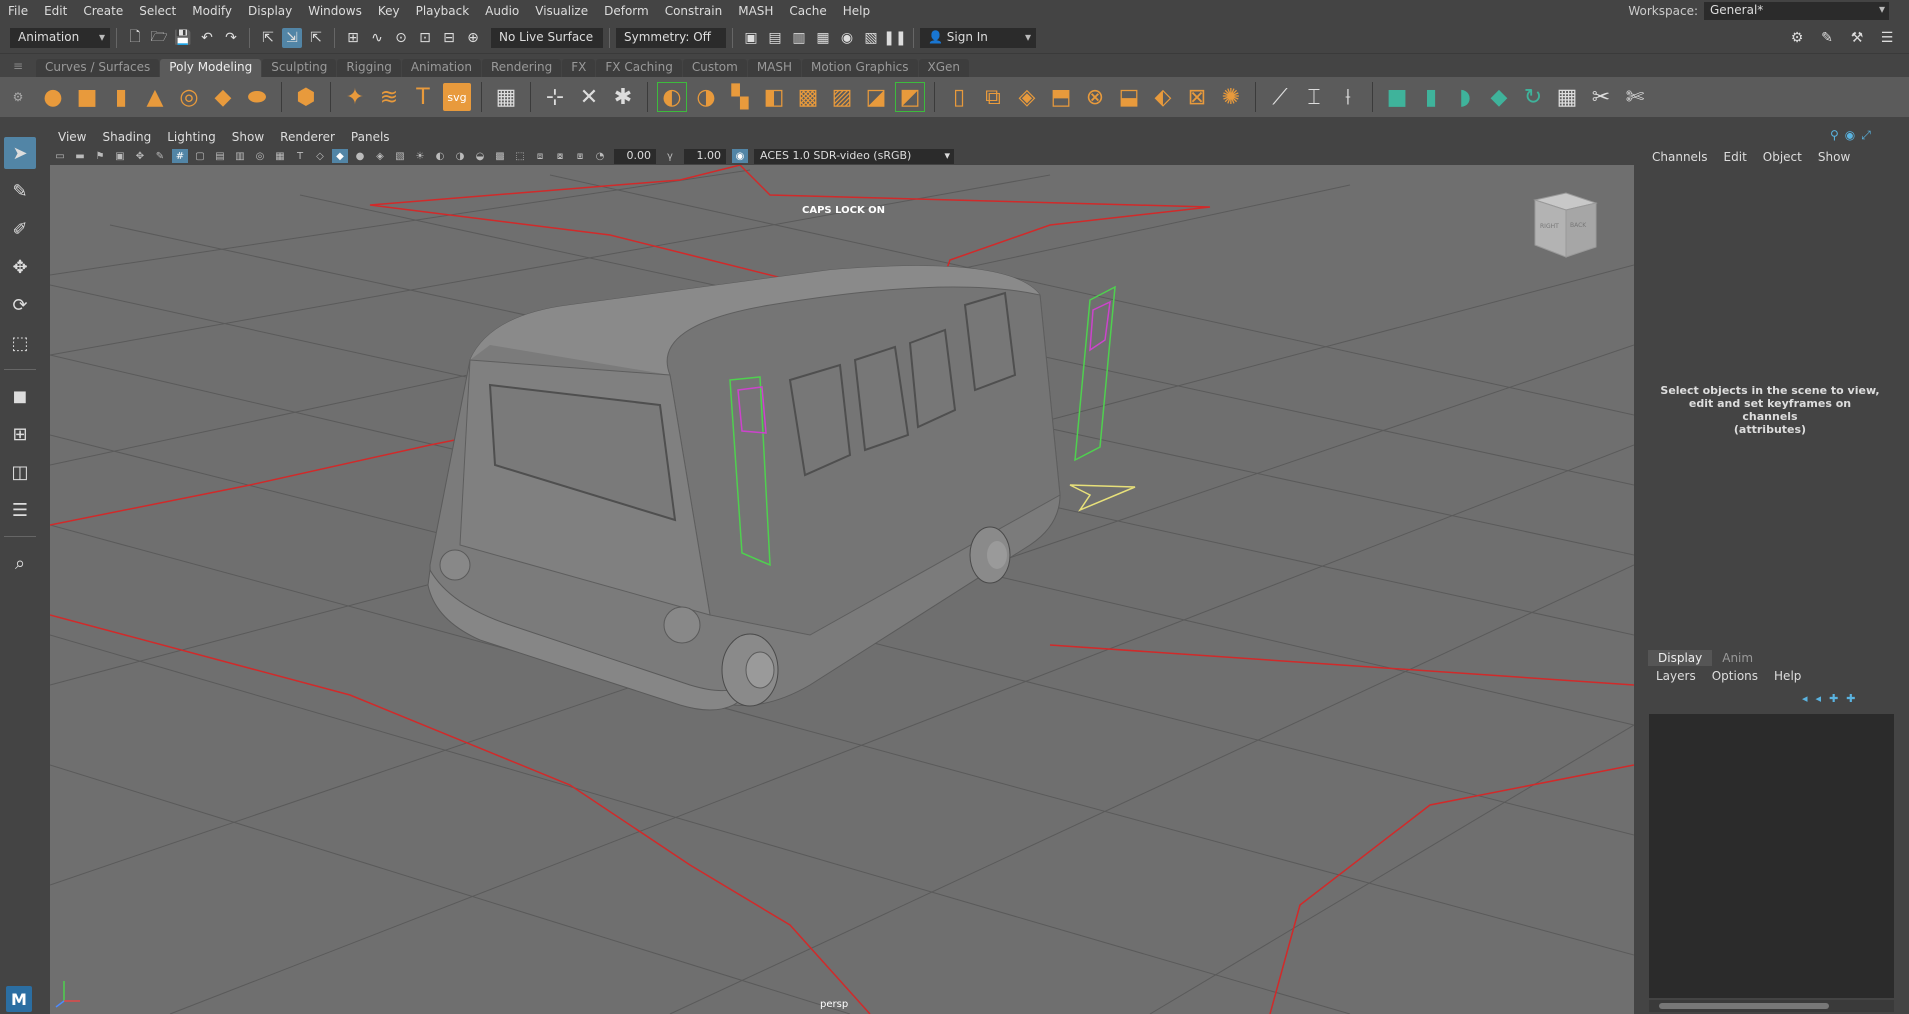 Image resolution: width=1909 pixels, height=1014 pixels. What do you see at coordinates (1834, 135) in the screenshot?
I see `tree-icon: ⚲` at bounding box center [1834, 135].